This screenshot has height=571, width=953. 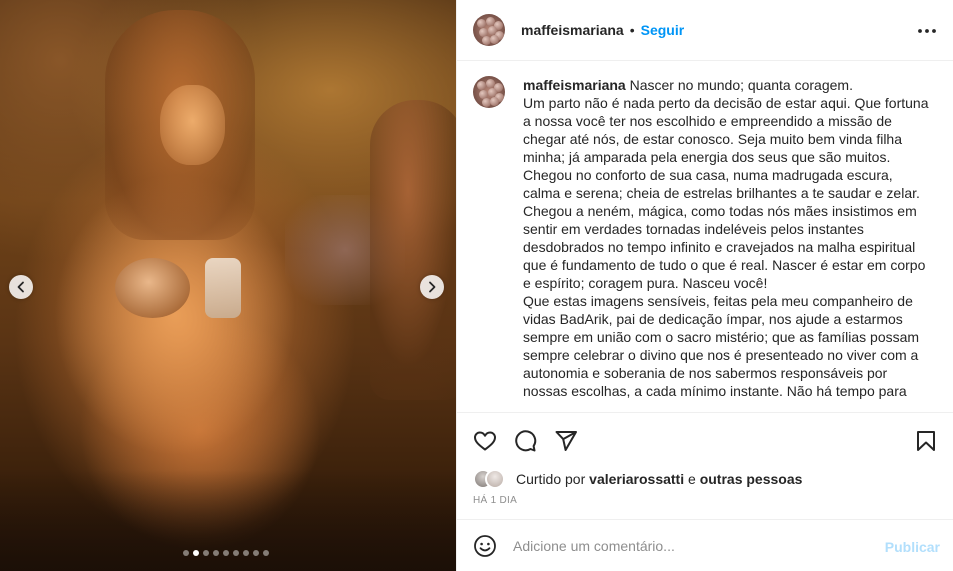 What do you see at coordinates (192, 125) in the screenshot?
I see `photo-subject-face` at bounding box center [192, 125].